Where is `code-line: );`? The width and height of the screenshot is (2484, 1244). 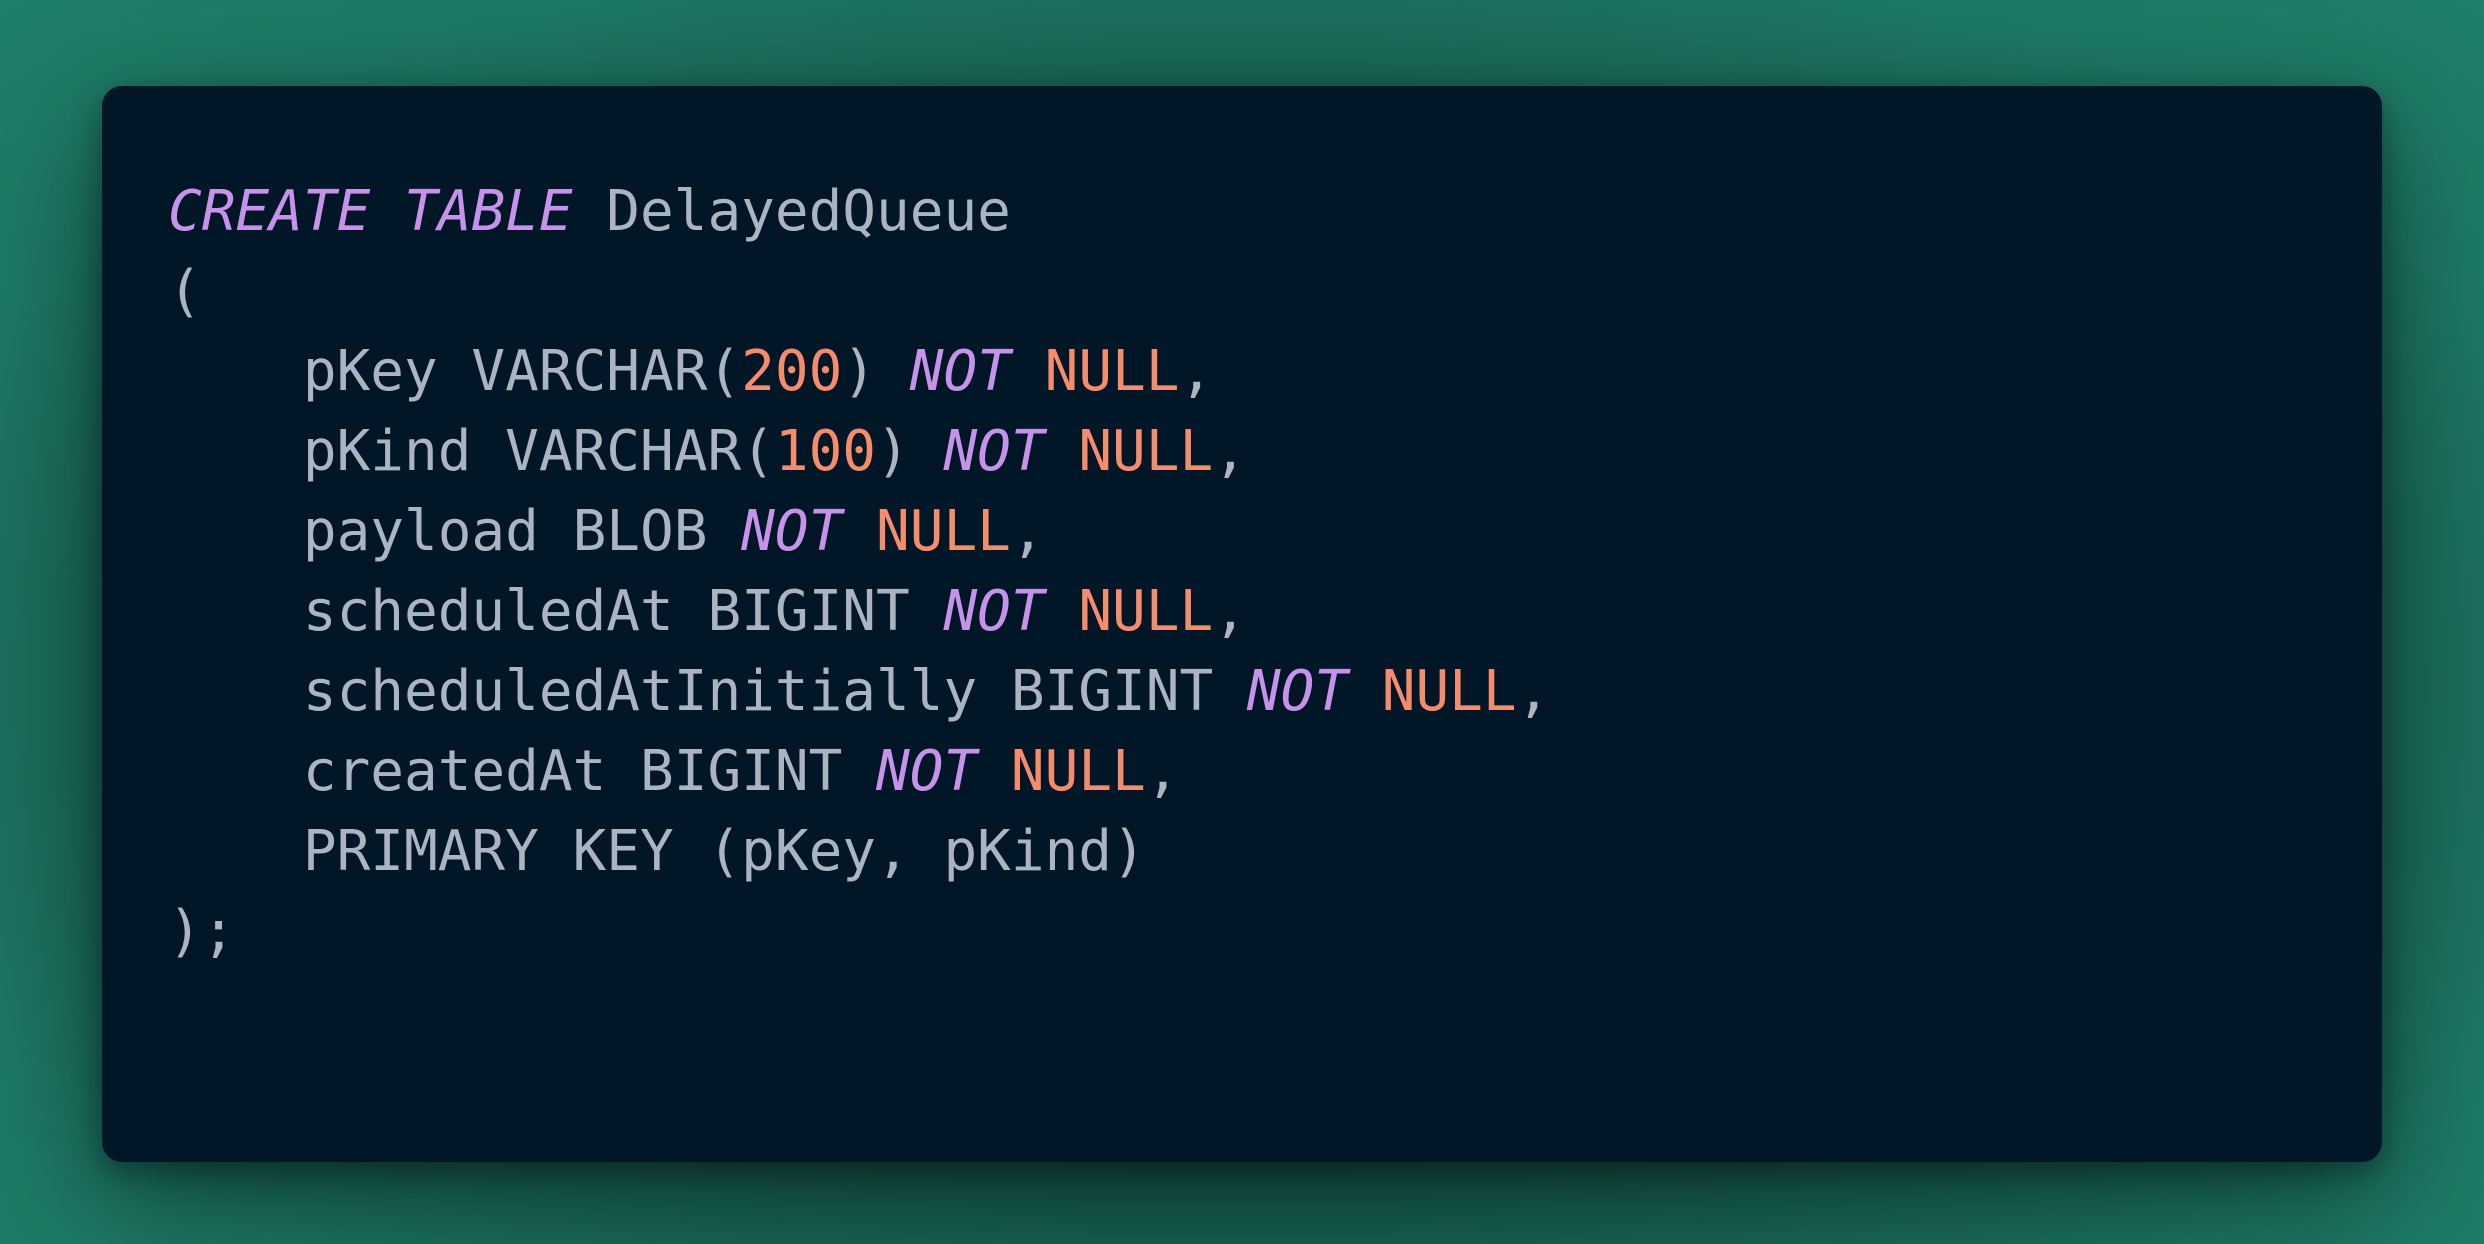
code-line: ); is located at coordinates (1275, 932).